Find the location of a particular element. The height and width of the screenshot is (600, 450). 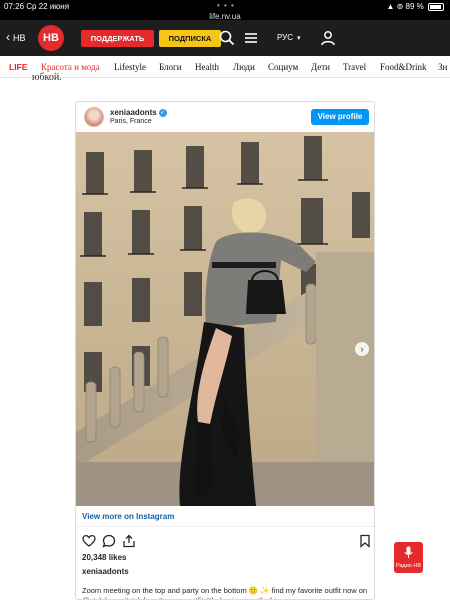

comment-icon is located at coordinates (109, 541).